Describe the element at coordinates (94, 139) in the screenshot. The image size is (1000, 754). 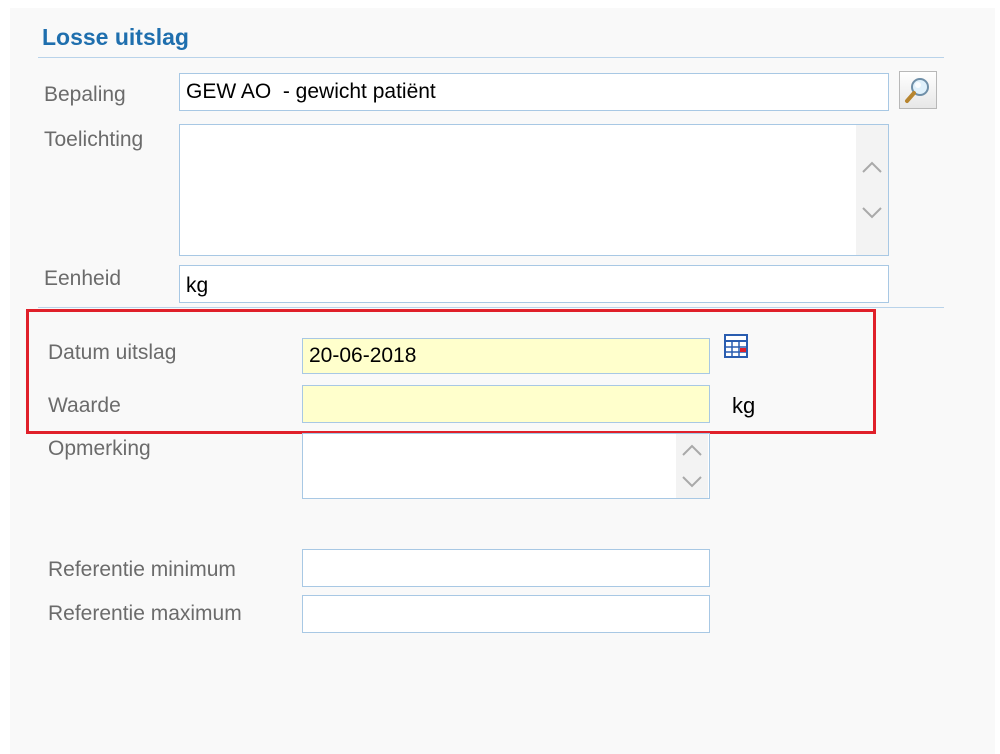
I see `toelichting-label: Toelichting` at that location.